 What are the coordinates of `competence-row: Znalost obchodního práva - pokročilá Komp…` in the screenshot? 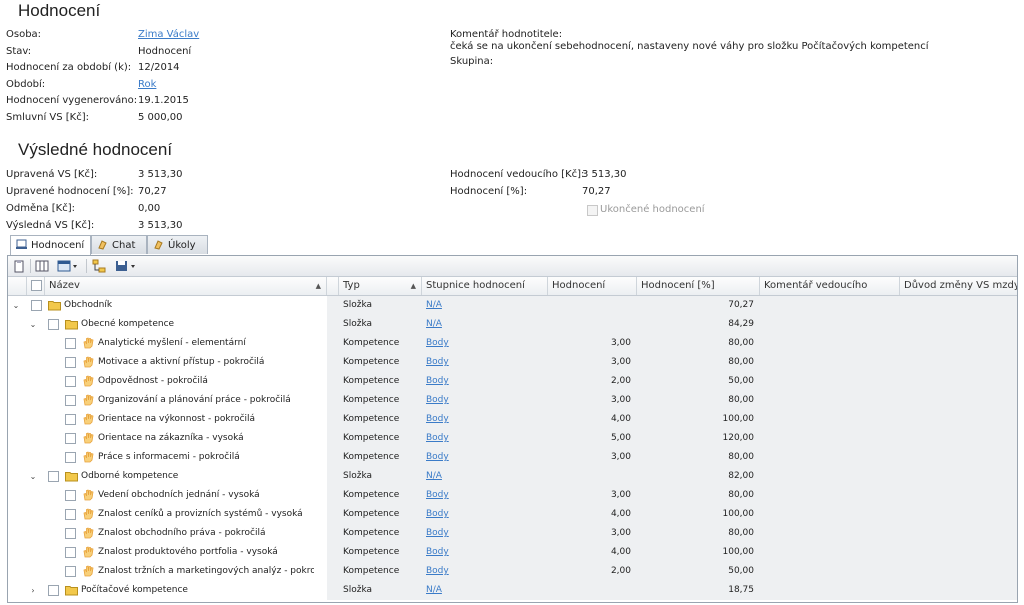 It's located at (512, 533).